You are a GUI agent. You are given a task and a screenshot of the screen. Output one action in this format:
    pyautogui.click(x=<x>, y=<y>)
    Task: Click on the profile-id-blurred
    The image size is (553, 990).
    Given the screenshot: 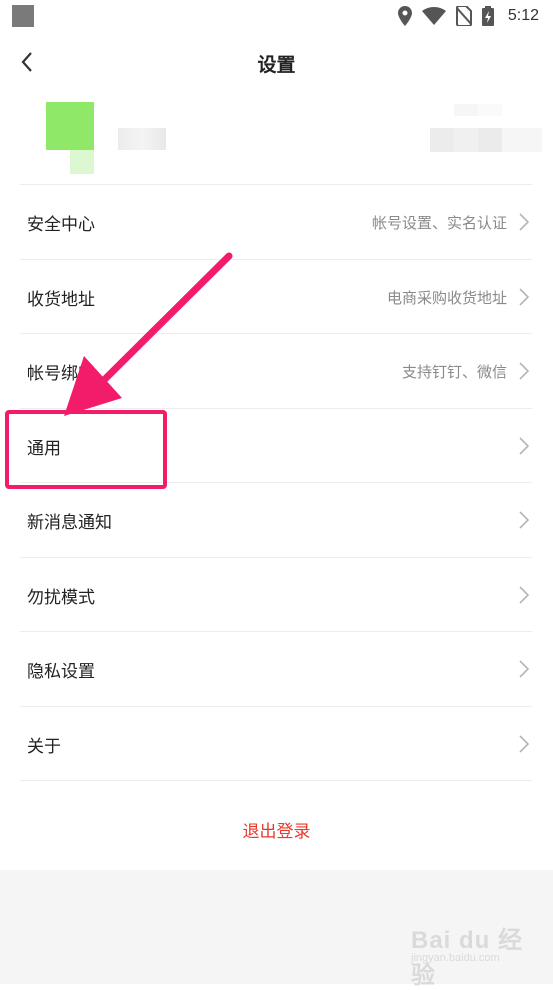 What is the action you would take?
    pyautogui.click(x=486, y=128)
    